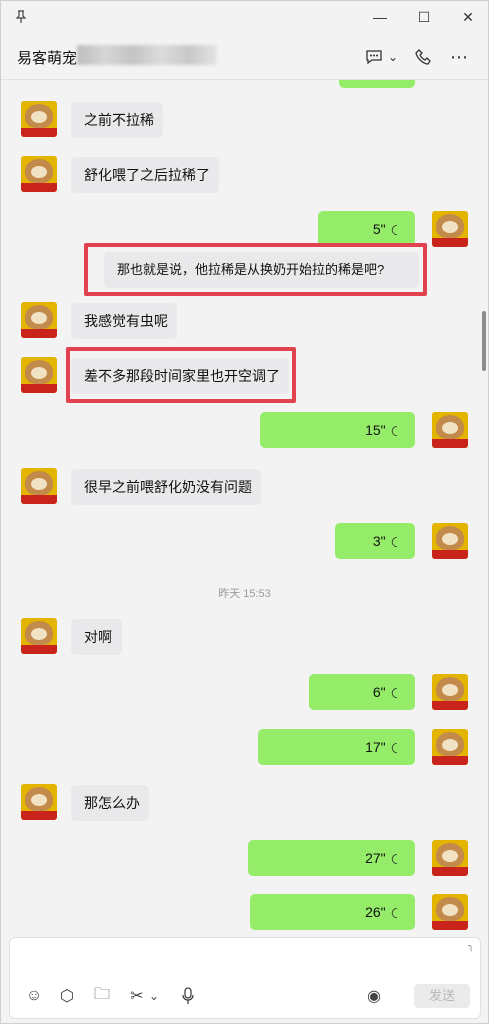  Describe the element at coordinates (117, 120) in the screenshot. I see `incoming-message: 之前不拉稀` at that location.